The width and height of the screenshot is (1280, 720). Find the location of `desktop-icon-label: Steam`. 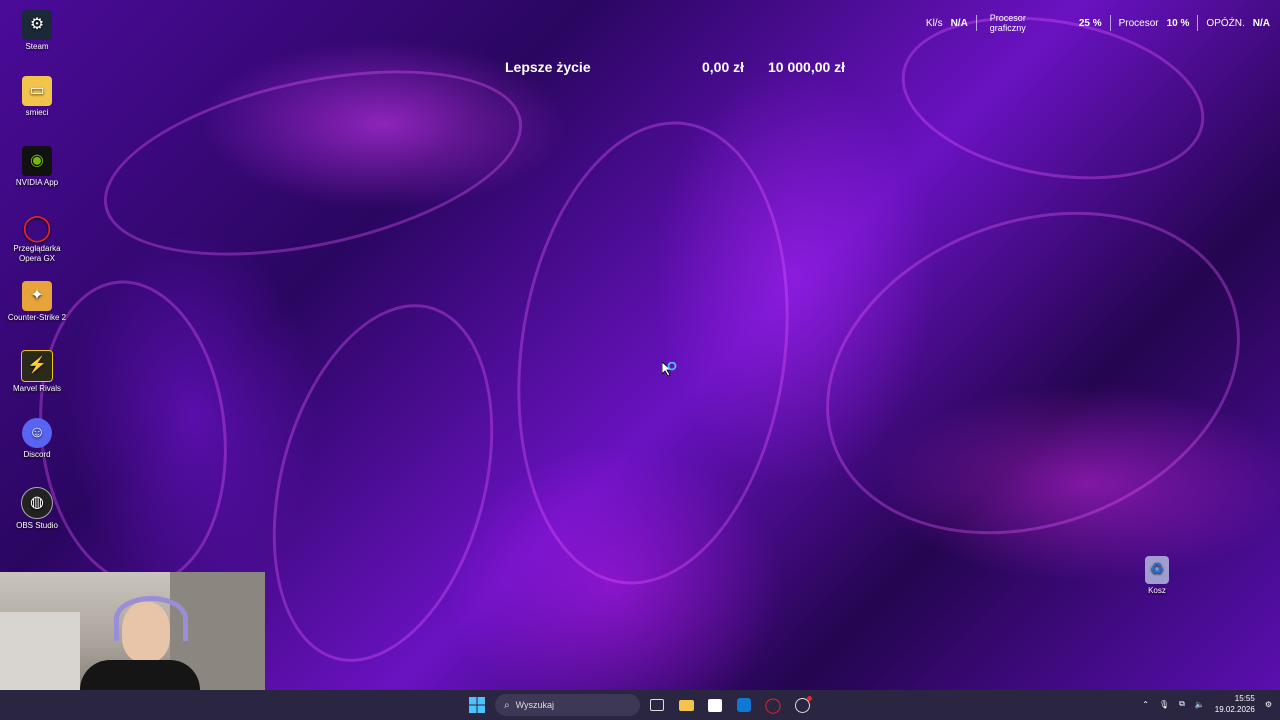

desktop-icon-label: Steam is located at coordinates (37, 46).